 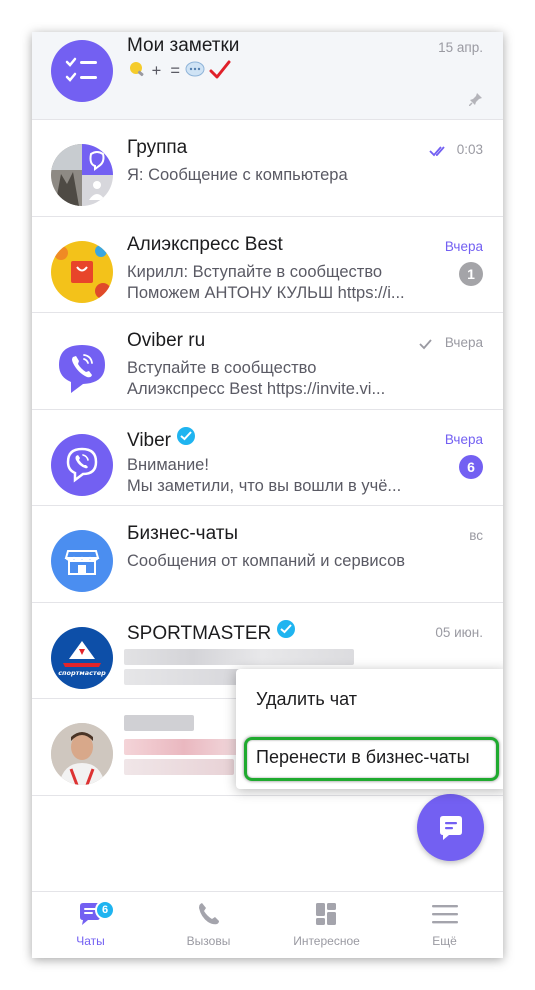 I want to click on chat-context-menu: Удалить чат Перенести в бизнес-чаты, so click(x=369, y=729).